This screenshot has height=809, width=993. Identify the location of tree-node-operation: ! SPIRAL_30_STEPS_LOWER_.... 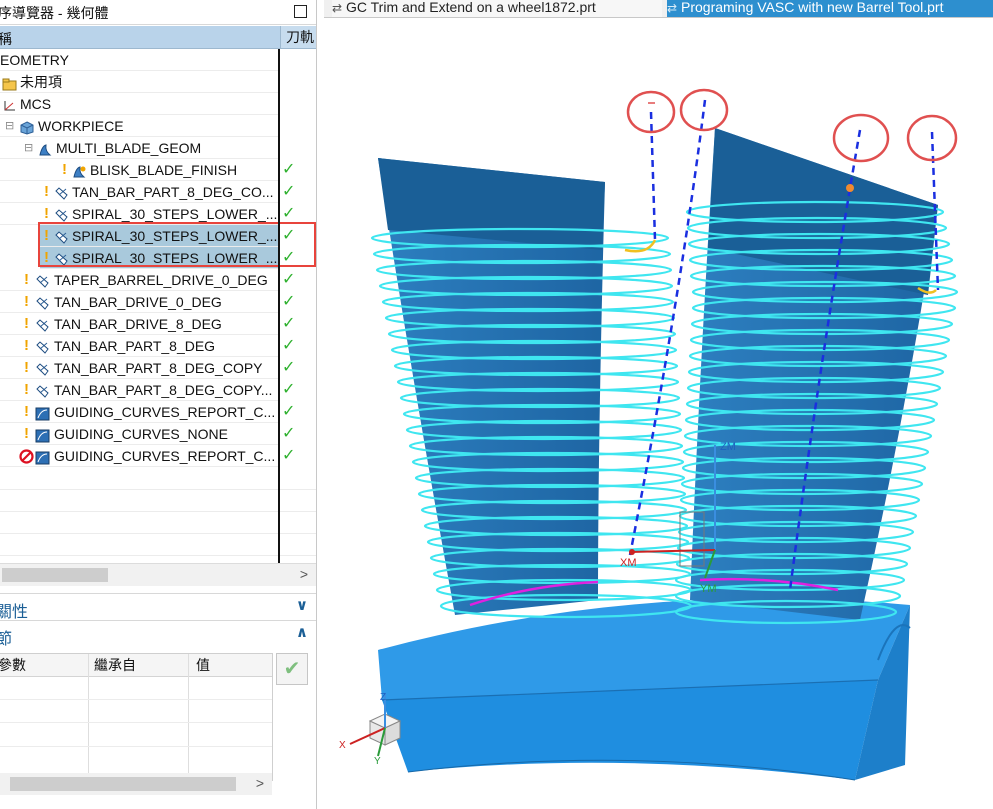
(139, 214).